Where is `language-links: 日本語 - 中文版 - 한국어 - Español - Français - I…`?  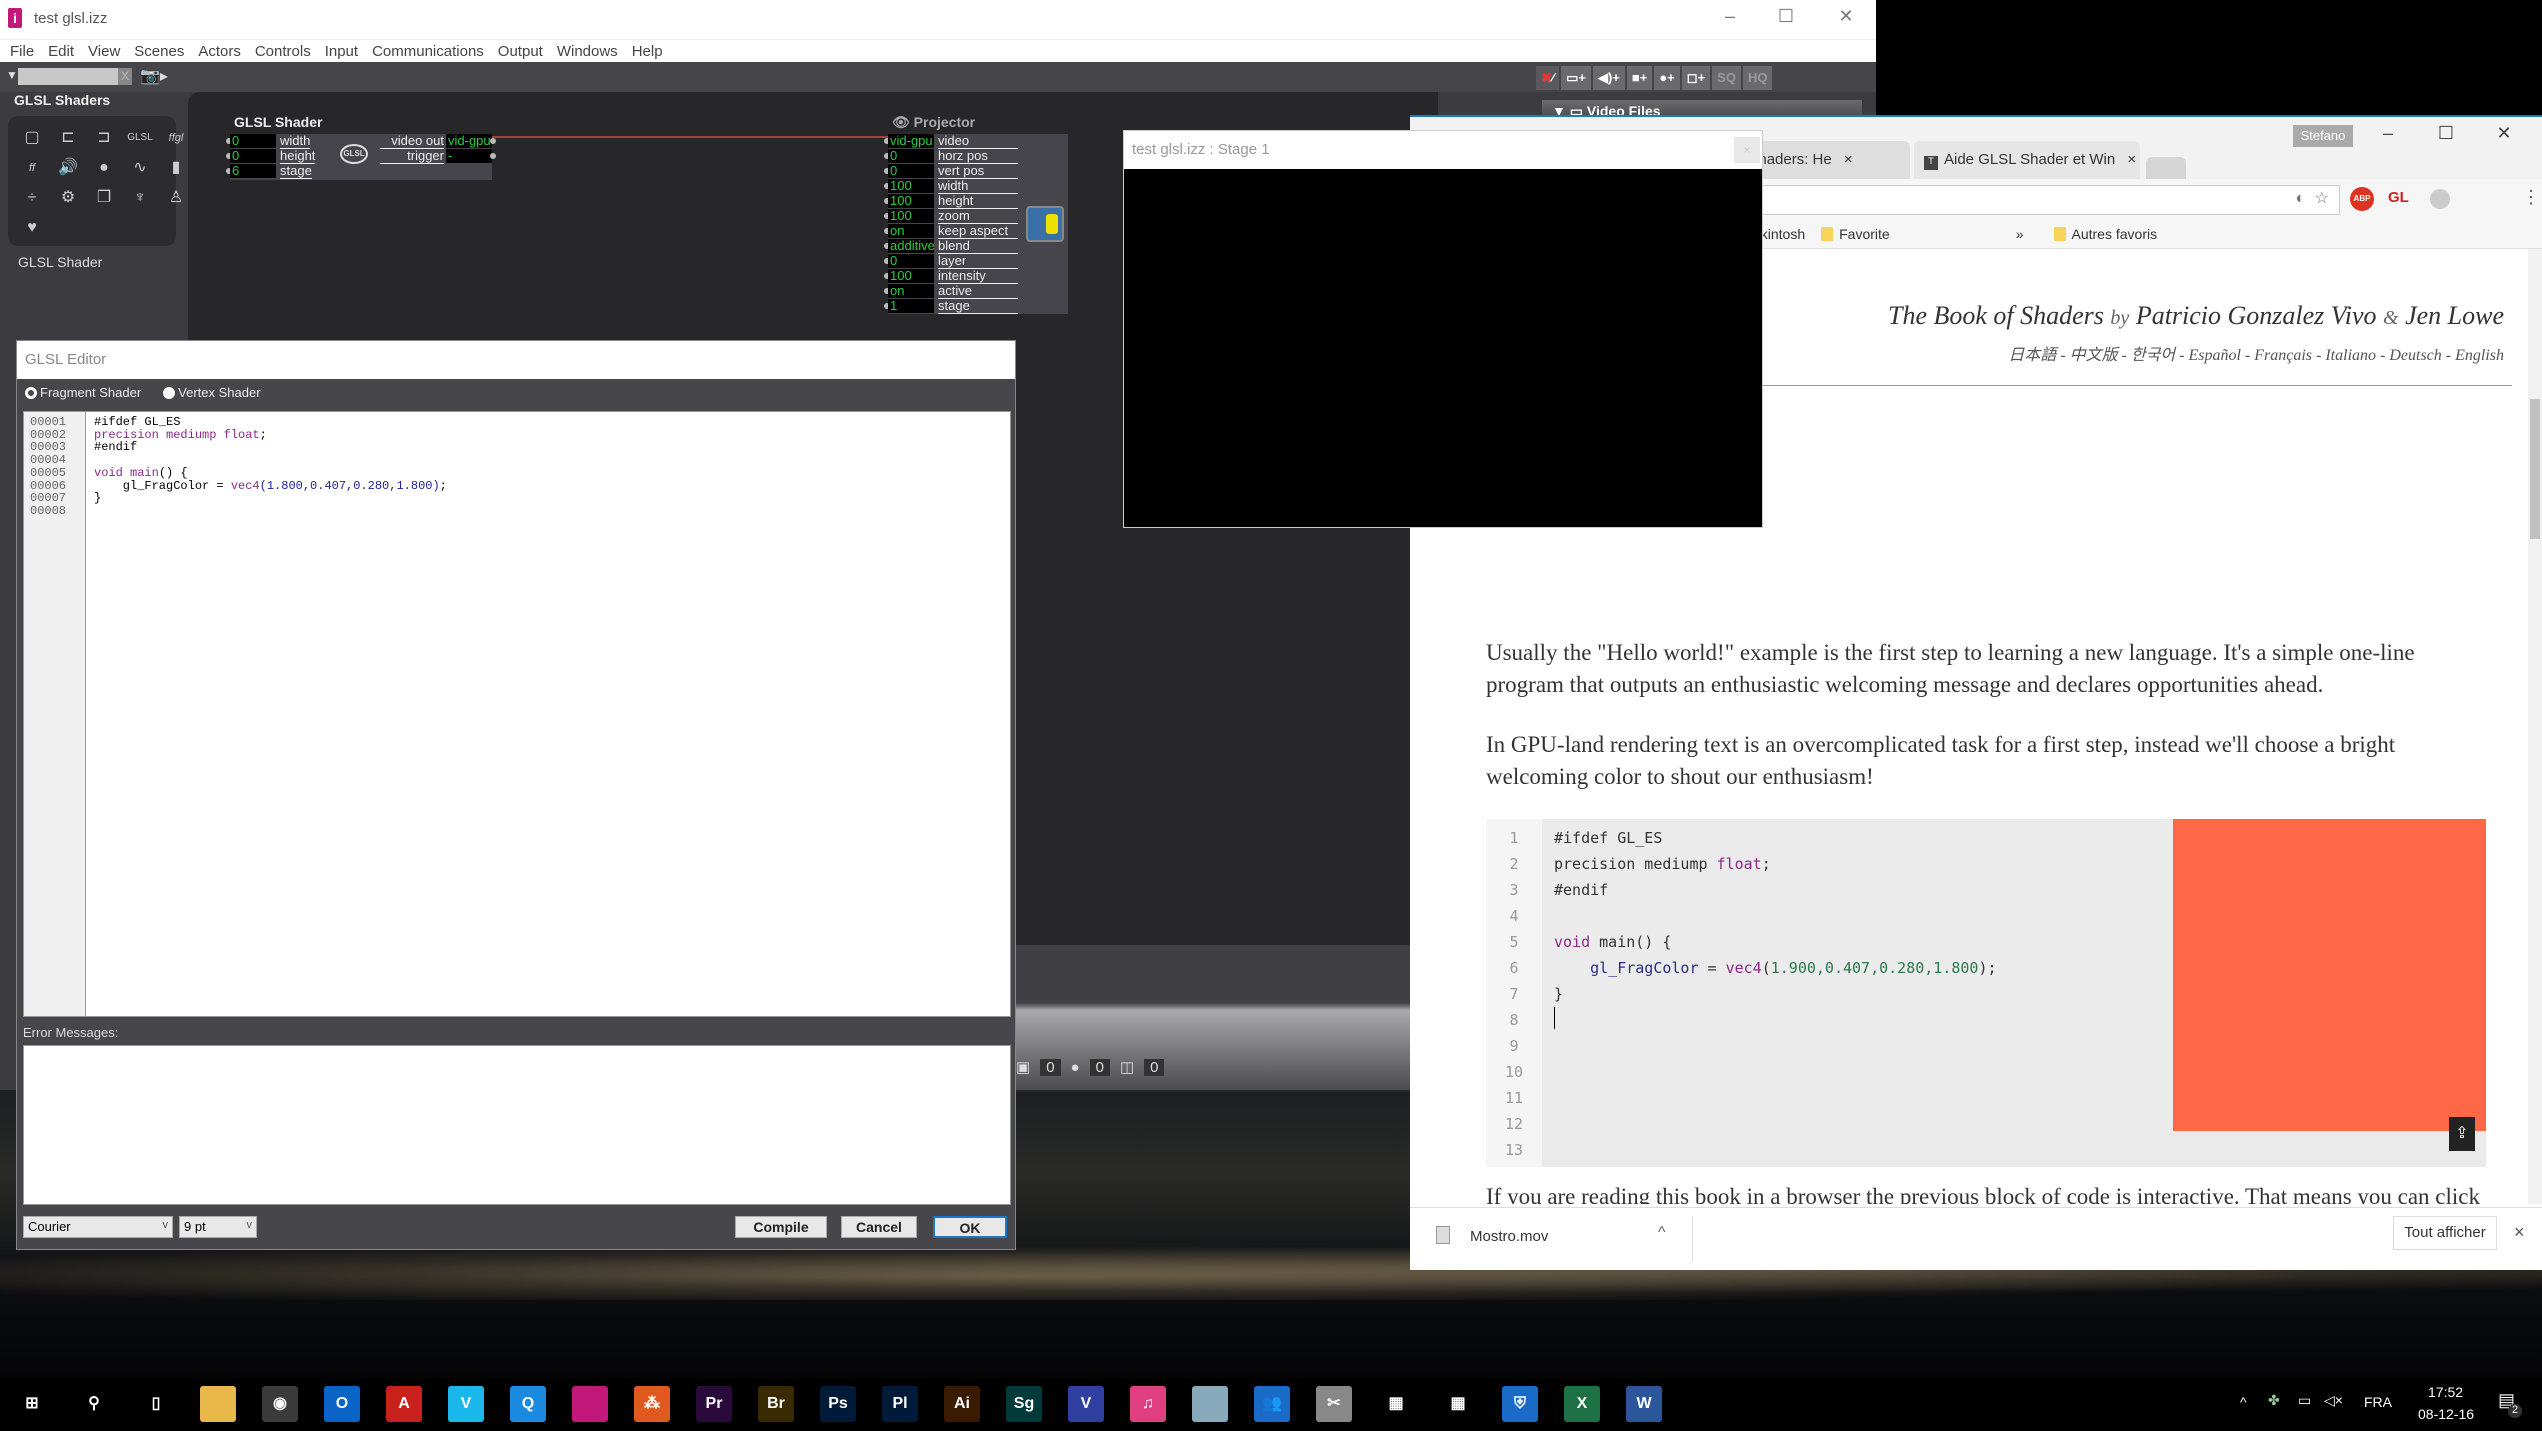 language-links: 日本語 - 中文版 - 한국어 - Español - Français - I… is located at coordinates (2256, 353).